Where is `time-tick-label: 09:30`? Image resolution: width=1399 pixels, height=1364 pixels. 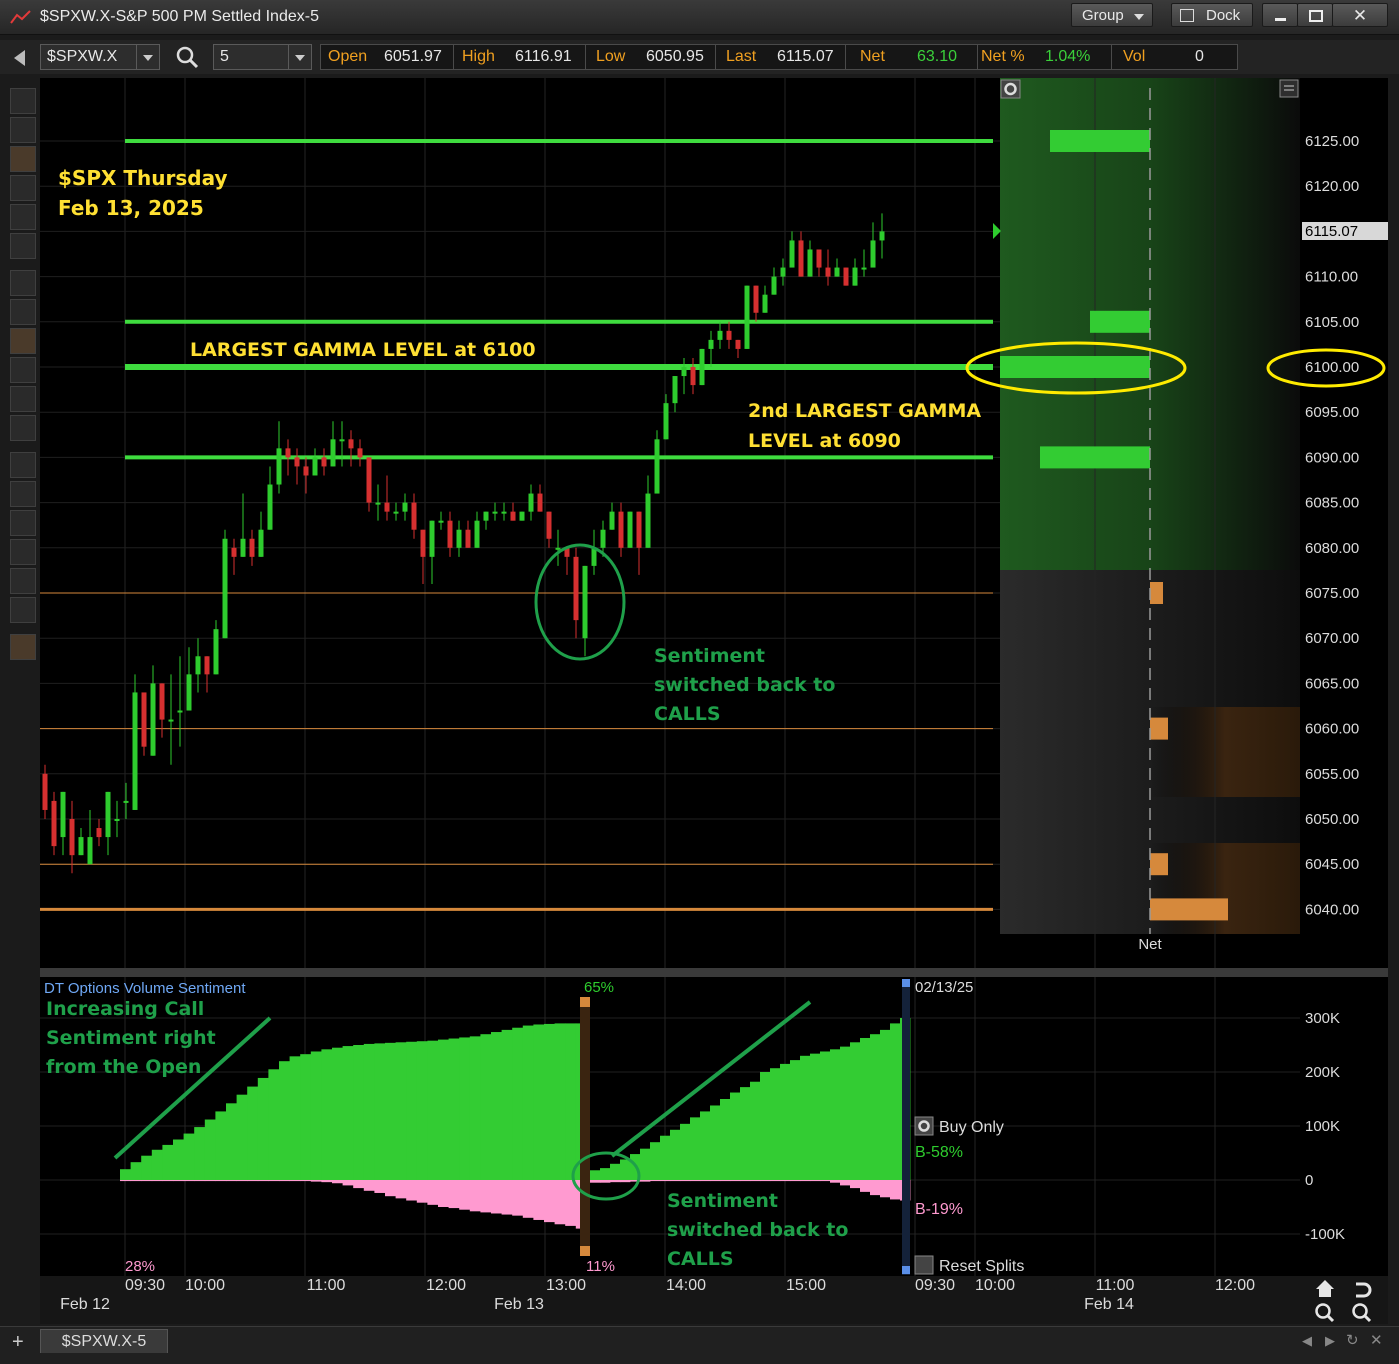 time-tick-label: 09:30 is located at coordinates (935, 1285).